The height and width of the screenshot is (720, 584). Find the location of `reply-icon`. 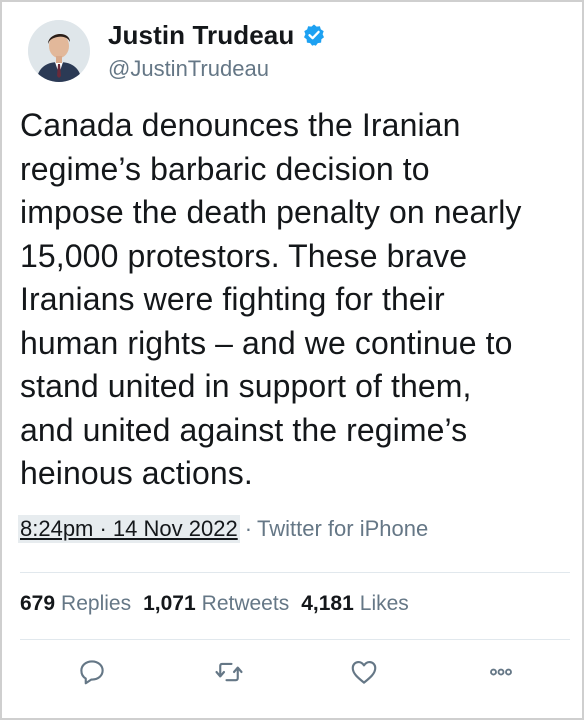

reply-icon is located at coordinates (92, 672).